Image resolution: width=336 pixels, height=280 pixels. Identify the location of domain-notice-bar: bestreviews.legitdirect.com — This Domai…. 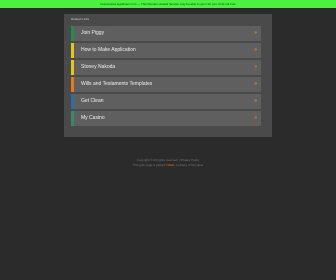
(168, 4).